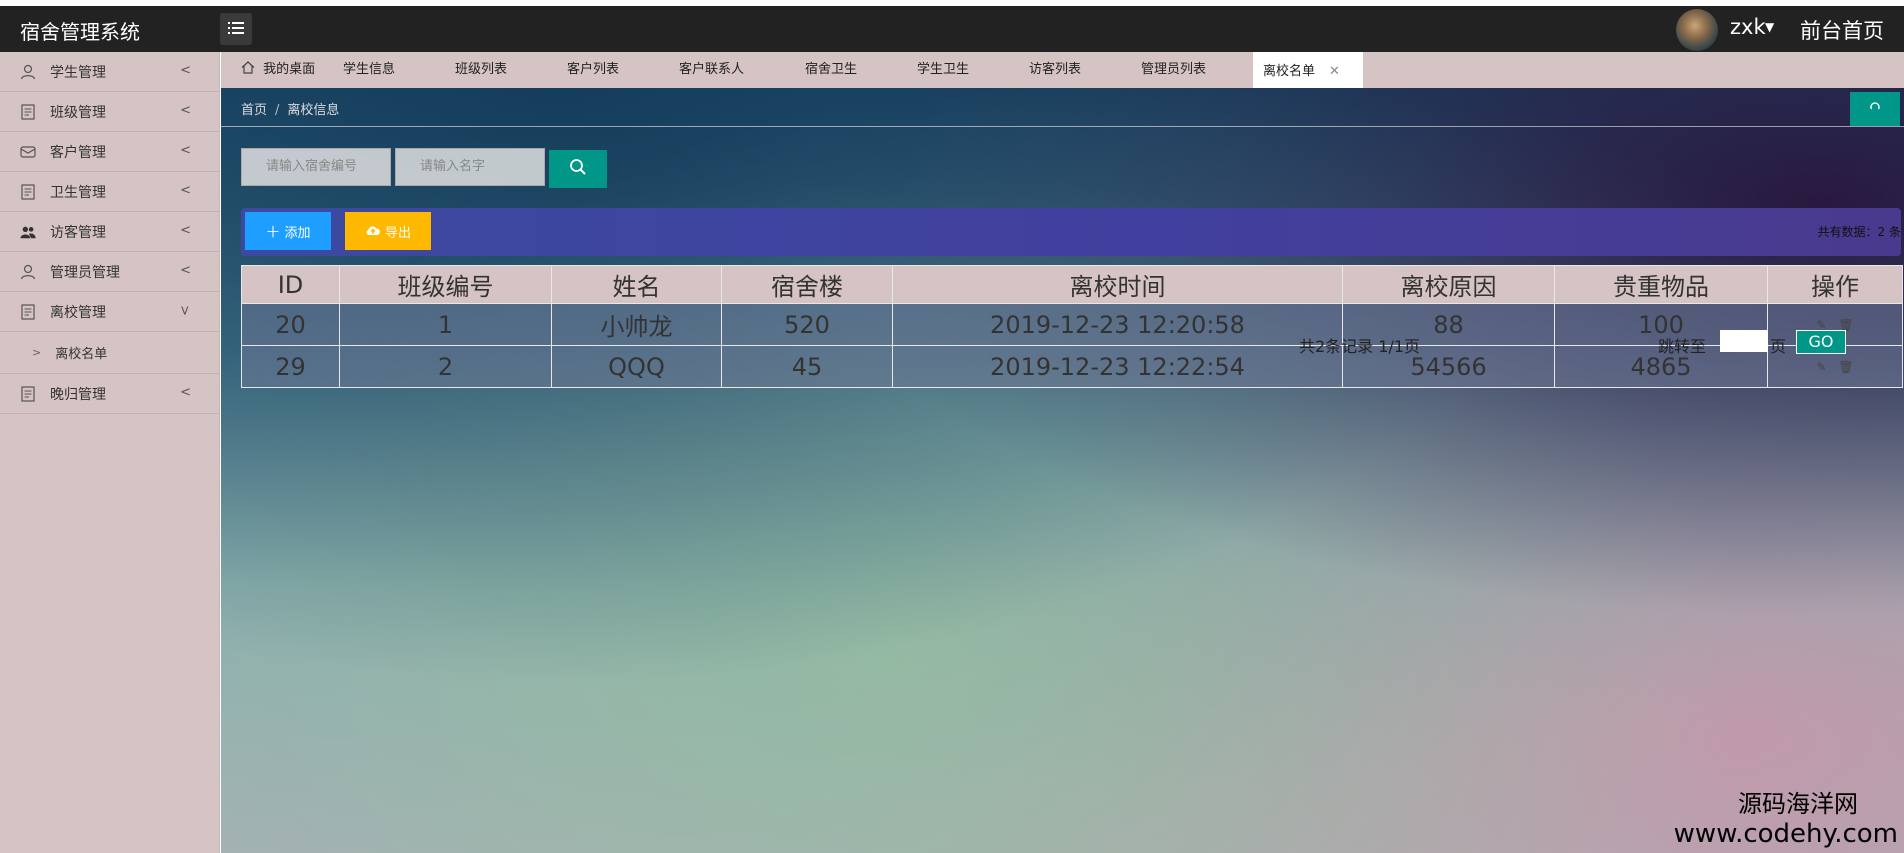  I want to click on plus-icon: ＋, so click(273, 231).